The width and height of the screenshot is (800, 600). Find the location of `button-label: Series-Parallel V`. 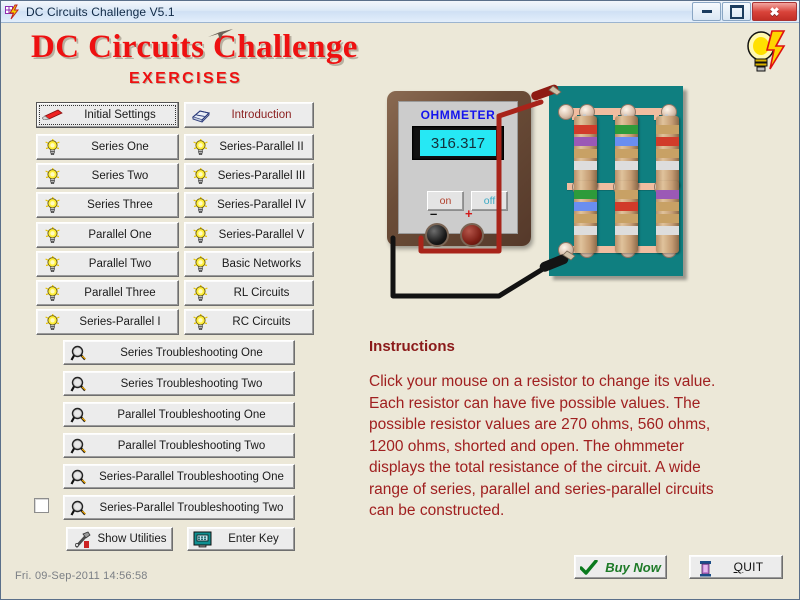

button-label: Series-Parallel V is located at coordinates (261, 235).